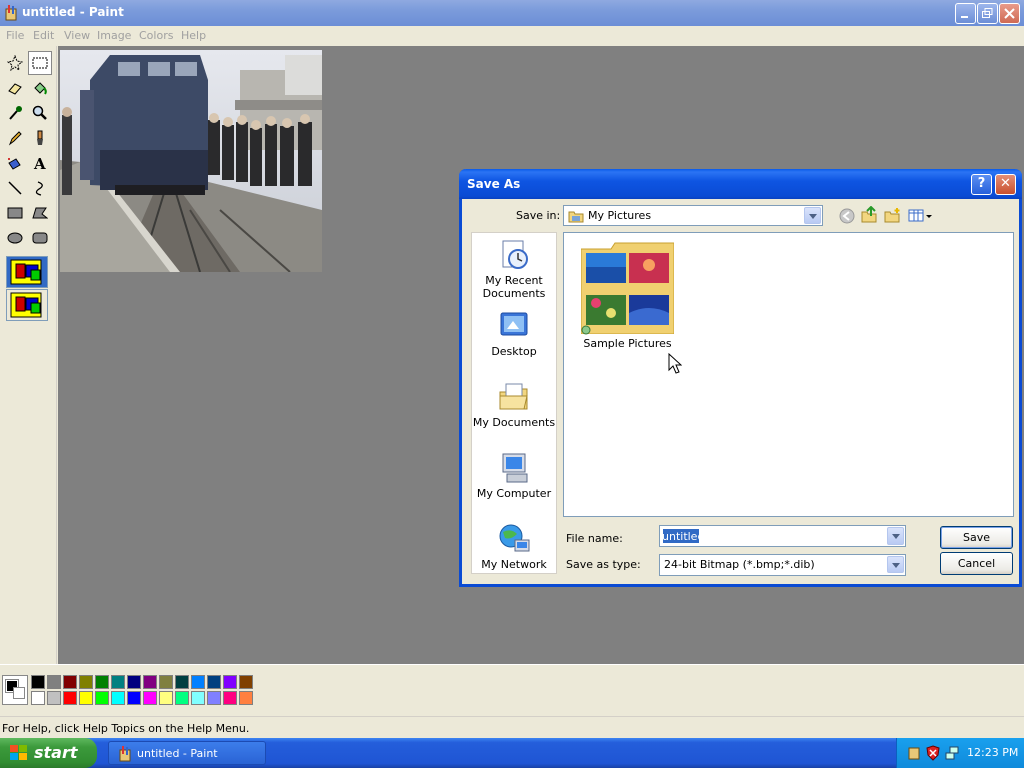 The height and width of the screenshot is (768, 1024). I want to click on menu-colors: Colors, so click(156, 35).